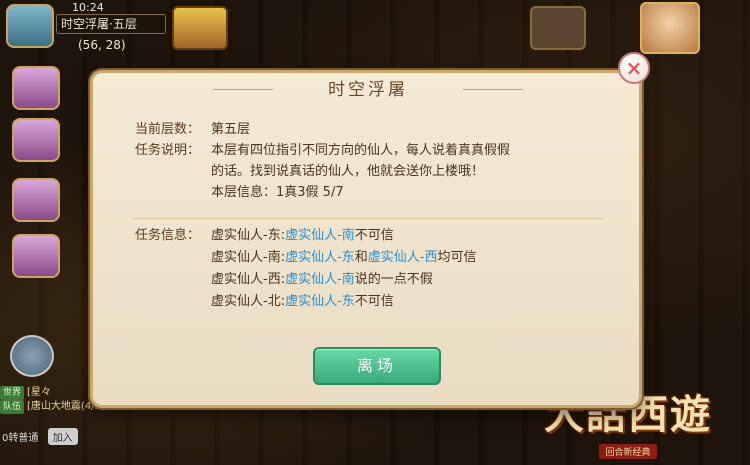  What do you see at coordinates (402, 257) in the screenshot?
I see `clue-npc-name: 虚实仙人-西` at bounding box center [402, 257].